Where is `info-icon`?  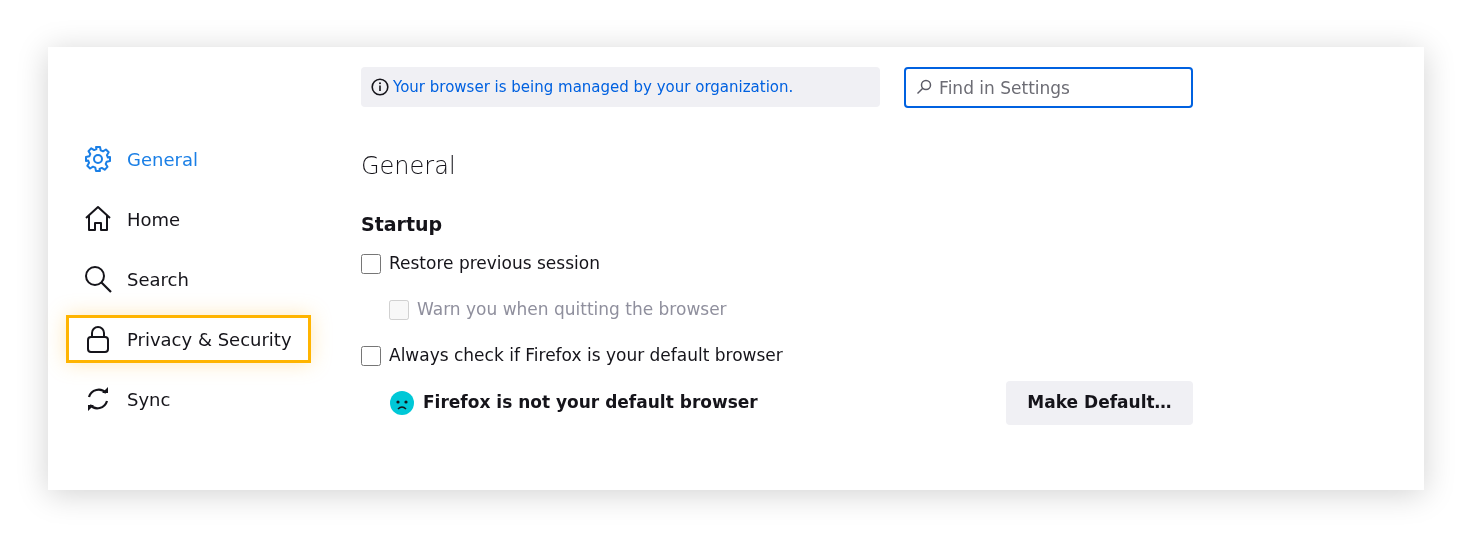
info-icon is located at coordinates (380, 87).